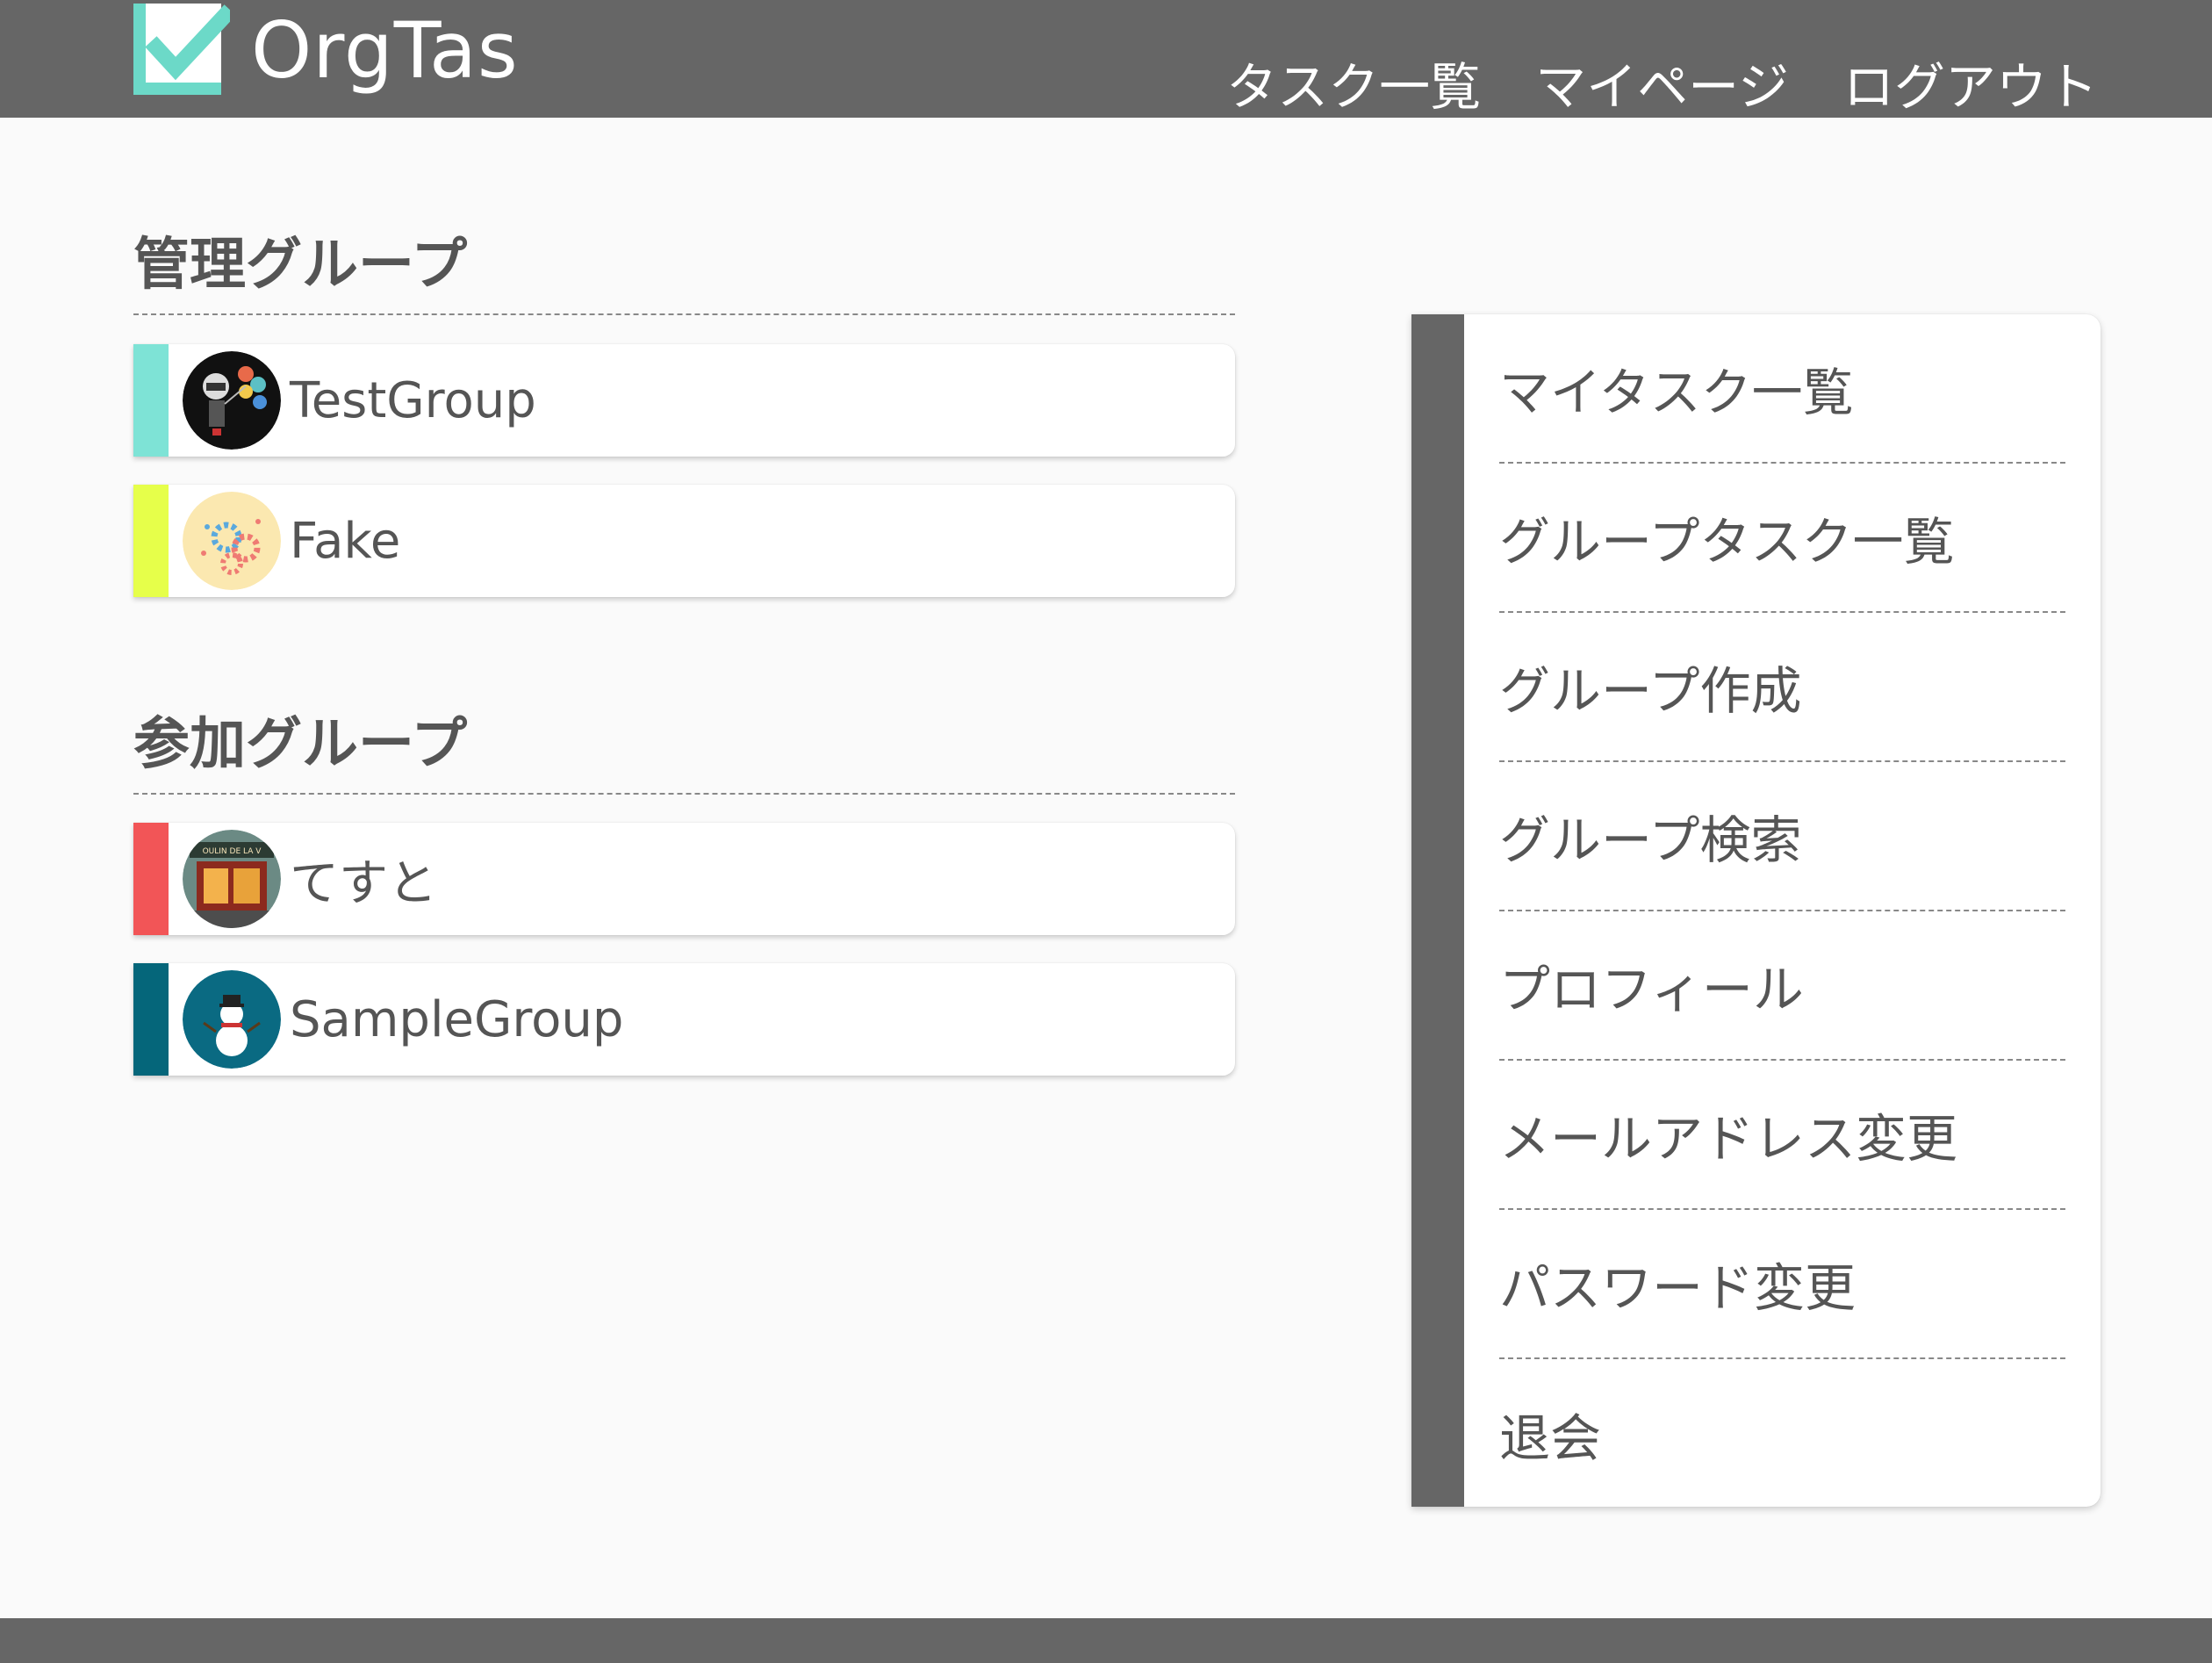  I want to click on svg-text: OULIN DE LA V, so click(232, 851).